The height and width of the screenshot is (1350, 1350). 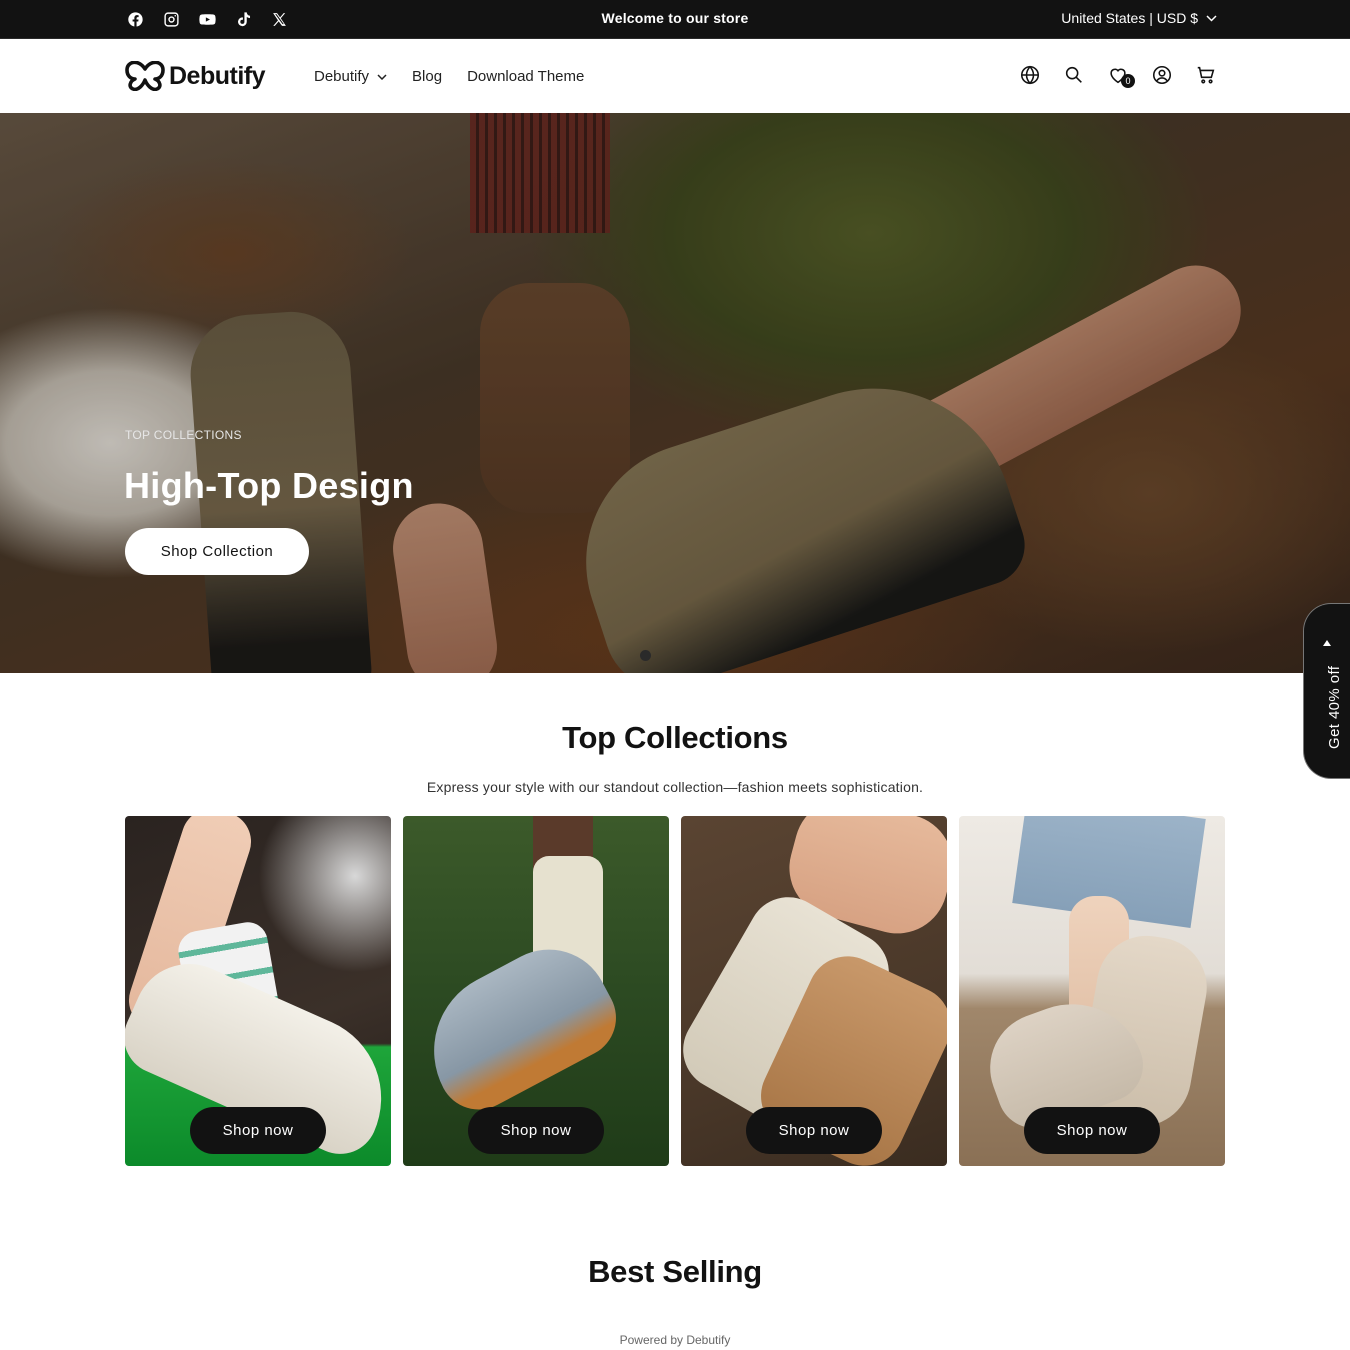 I want to click on country-currency-selector: United States | USD $, so click(x=1139, y=18).